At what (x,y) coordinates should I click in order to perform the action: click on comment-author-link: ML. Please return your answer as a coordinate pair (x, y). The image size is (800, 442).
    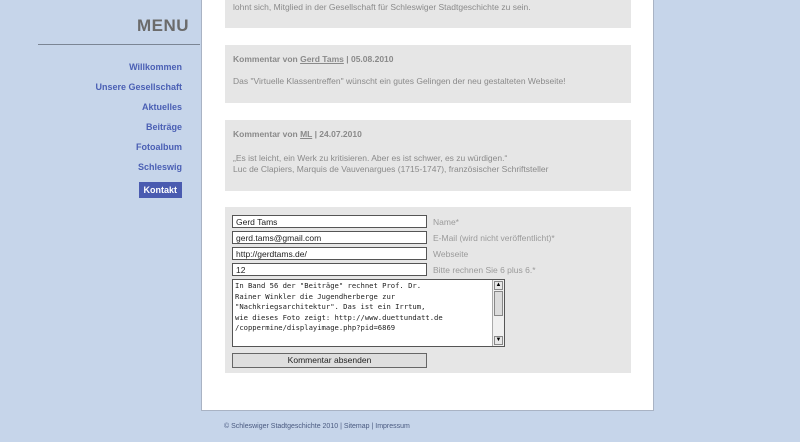
    Looking at the image, I should click on (306, 134).